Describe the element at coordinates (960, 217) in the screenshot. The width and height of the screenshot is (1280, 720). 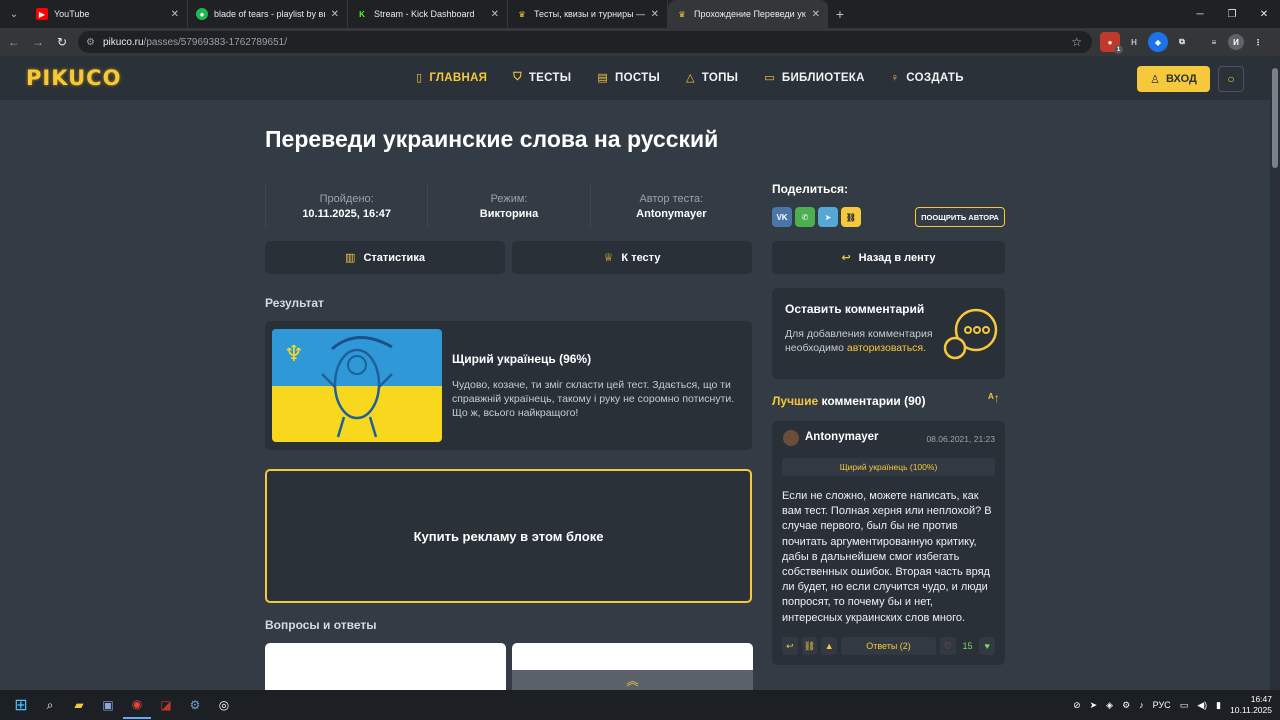
I see `reward-author-button: ПООЩРИТЬ АВТОРА` at that location.